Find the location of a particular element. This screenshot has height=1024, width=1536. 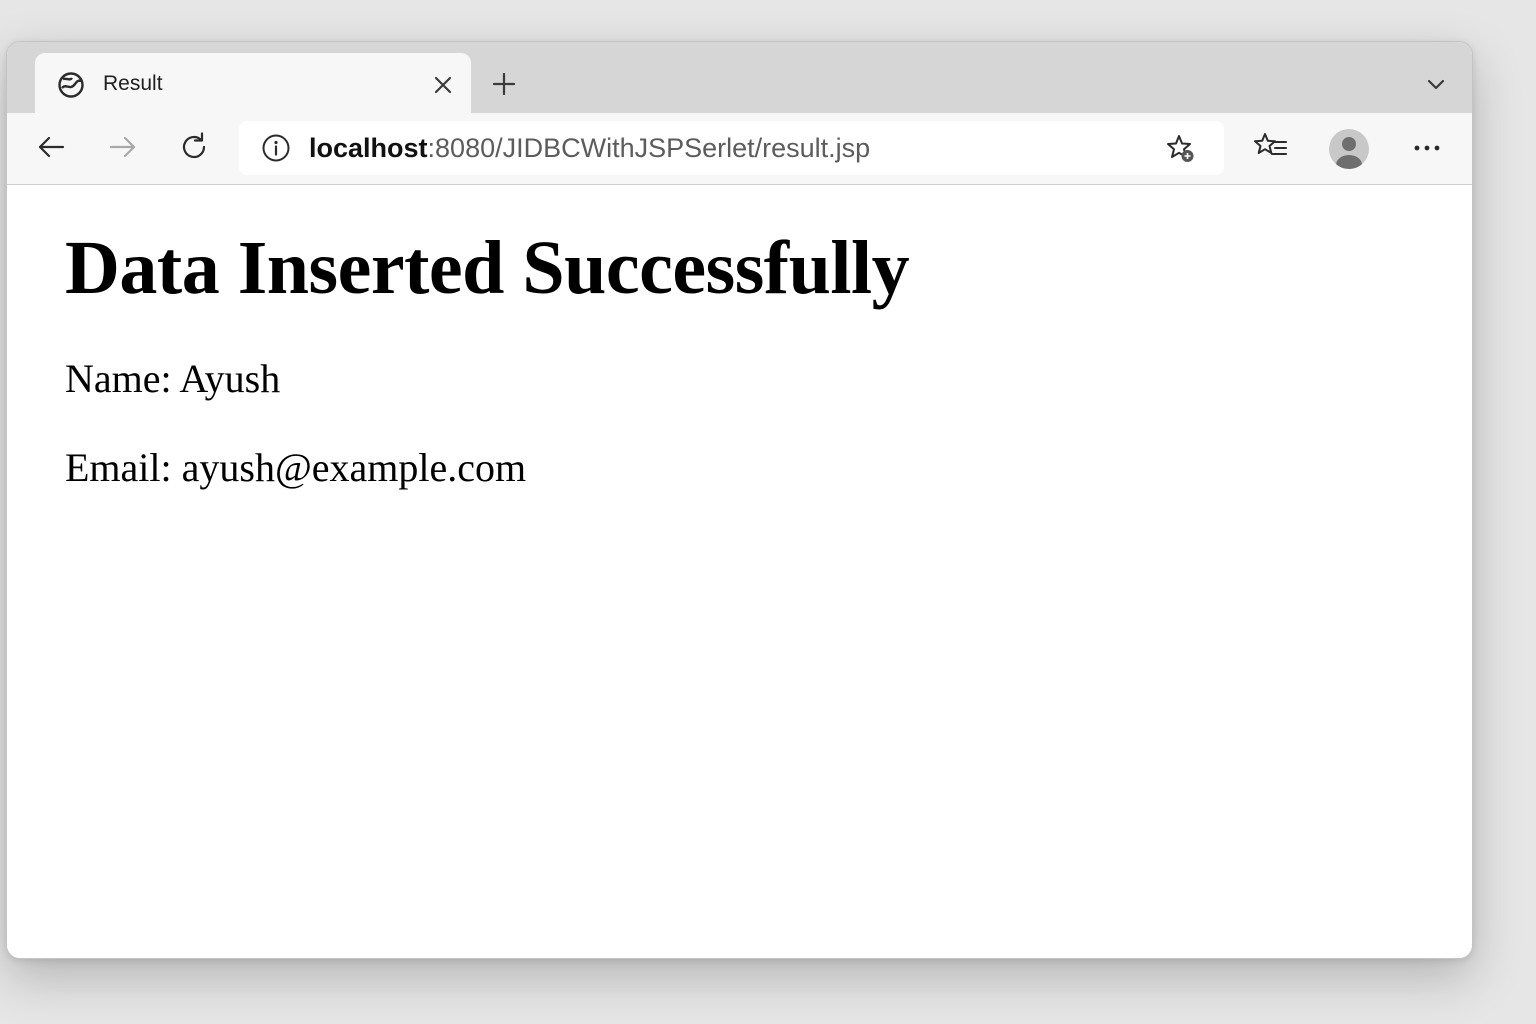

arrow-left-icon is located at coordinates (51, 149).